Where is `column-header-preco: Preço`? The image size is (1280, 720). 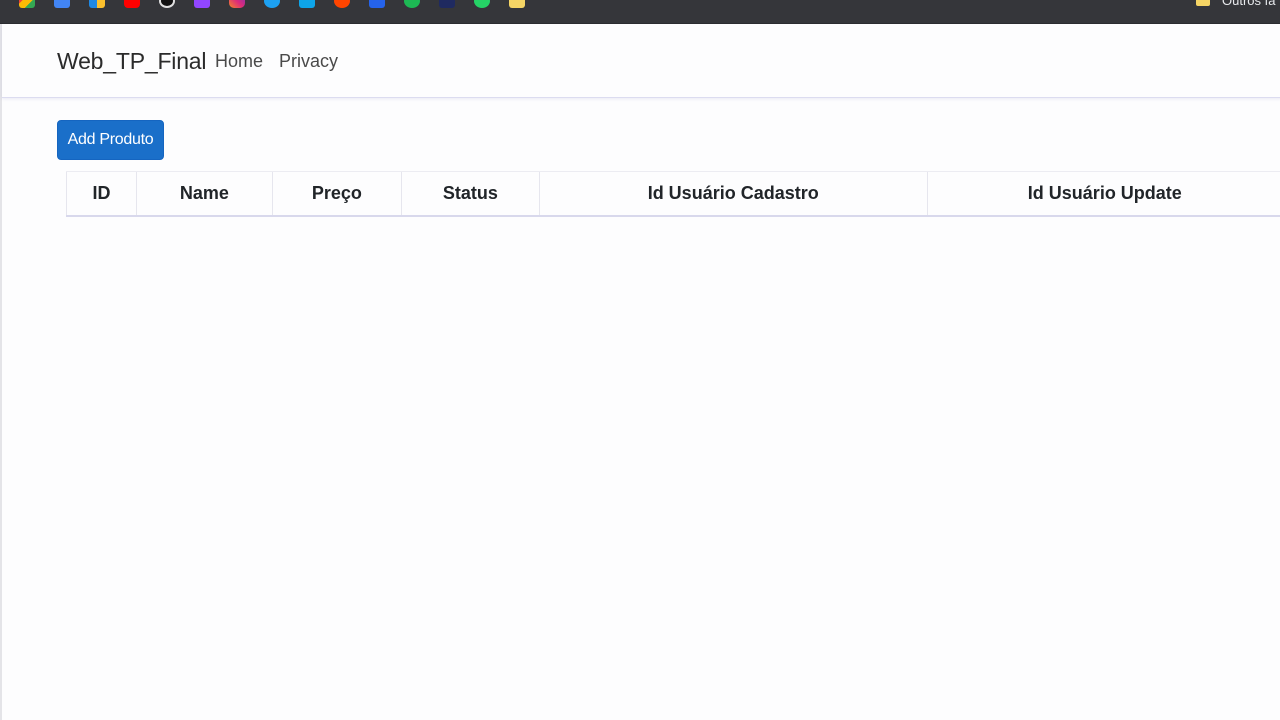
column-header-preco: Preço is located at coordinates (336, 194).